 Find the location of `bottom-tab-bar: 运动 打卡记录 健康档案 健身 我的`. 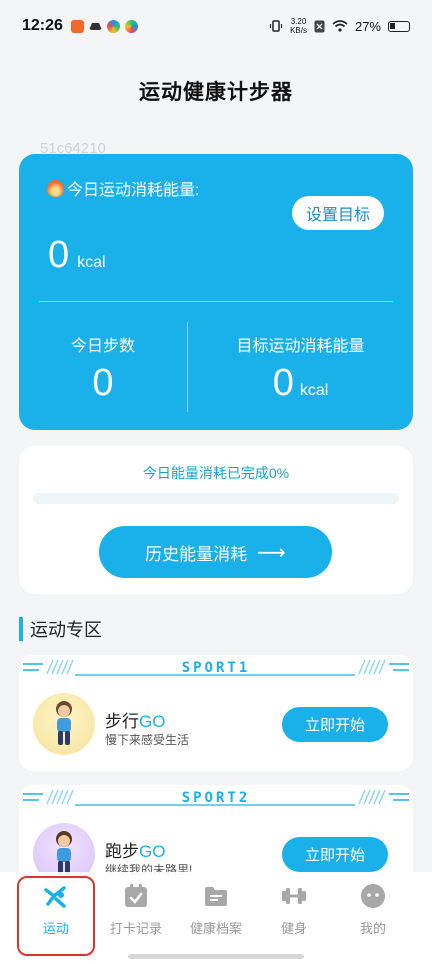

bottom-tab-bar: 运动 打卡记录 健康档案 健身 我的 is located at coordinates (216, 918).